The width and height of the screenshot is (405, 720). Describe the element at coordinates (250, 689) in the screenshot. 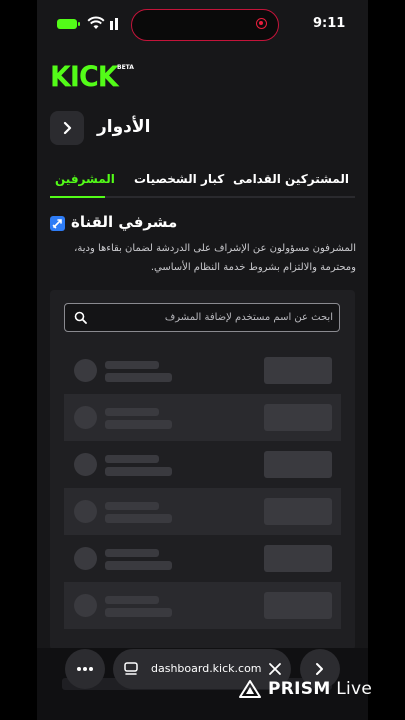

I see `prism-logo-icon` at that location.